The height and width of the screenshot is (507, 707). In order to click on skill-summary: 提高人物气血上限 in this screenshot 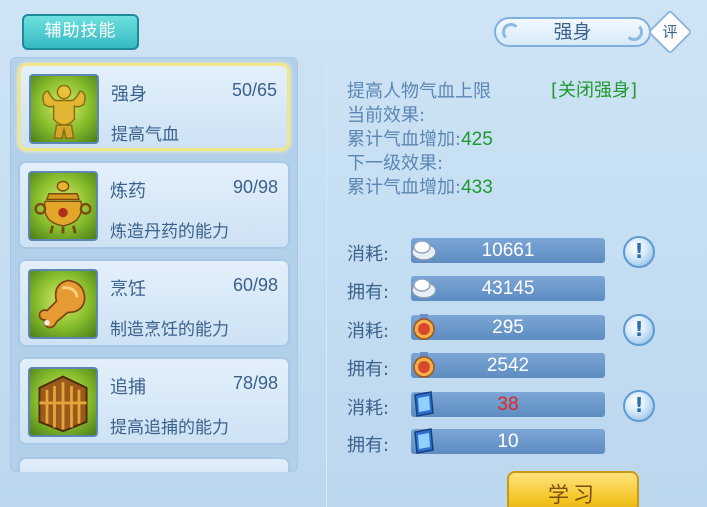, I will do `click(419, 91)`.